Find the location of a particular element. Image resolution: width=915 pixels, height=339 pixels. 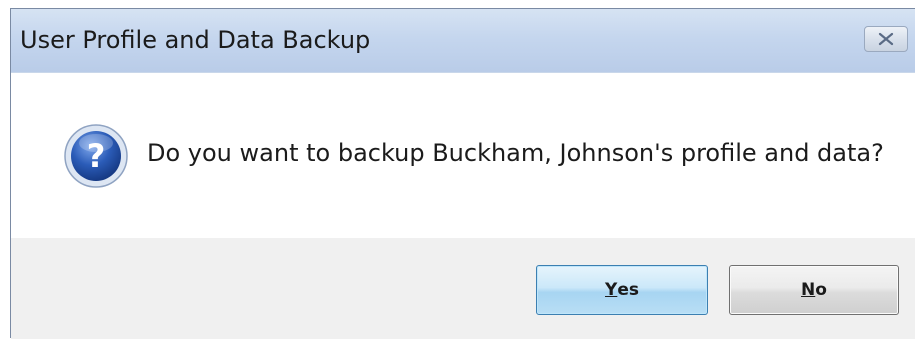

no-label: o is located at coordinates (821, 290).